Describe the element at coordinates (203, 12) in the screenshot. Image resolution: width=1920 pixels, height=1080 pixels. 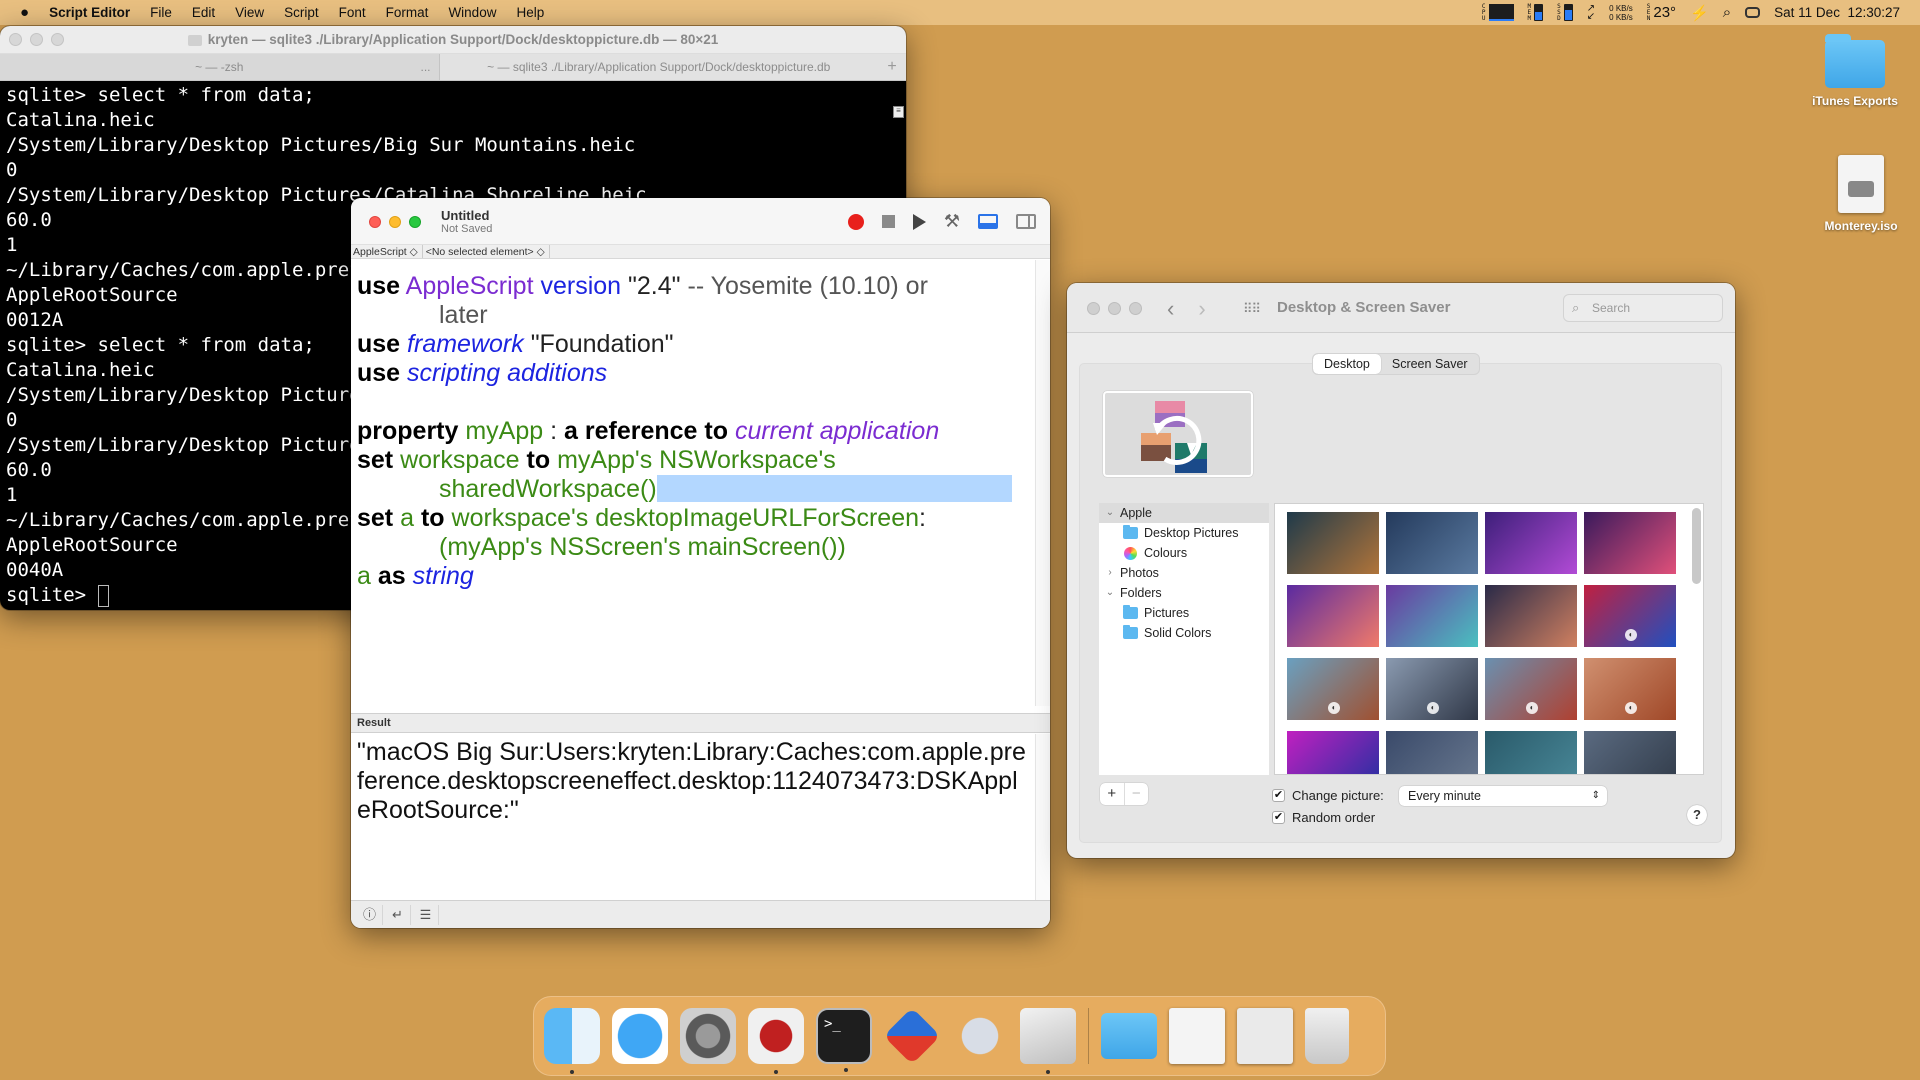
I see `menu-edit: Edit` at that location.